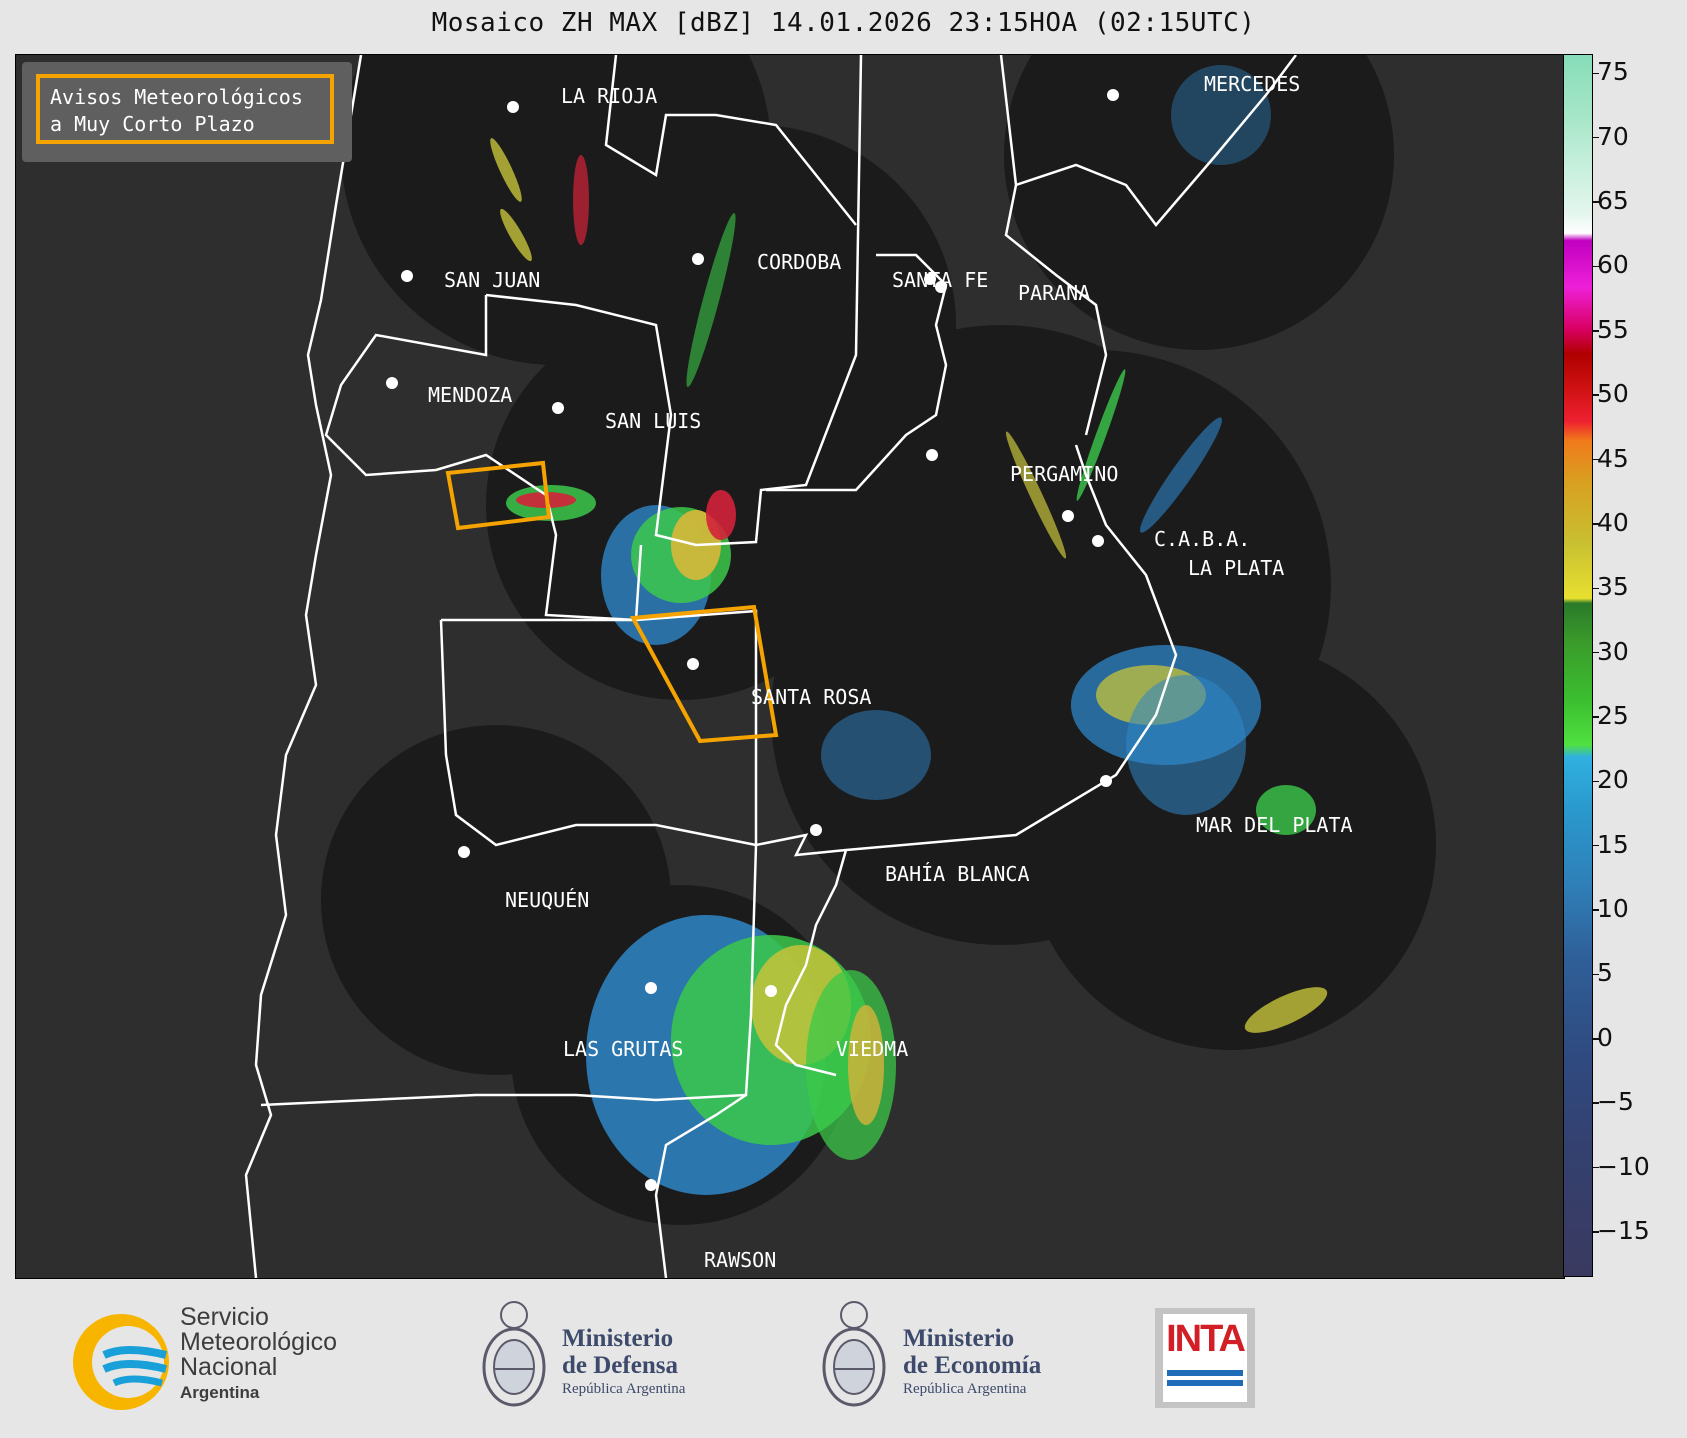 This screenshot has width=1687, height=1438. What do you see at coordinates (624, 1389) in the screenshot?
I see `defensa-line3: República Argentina` at bounding box center [624, 1389].